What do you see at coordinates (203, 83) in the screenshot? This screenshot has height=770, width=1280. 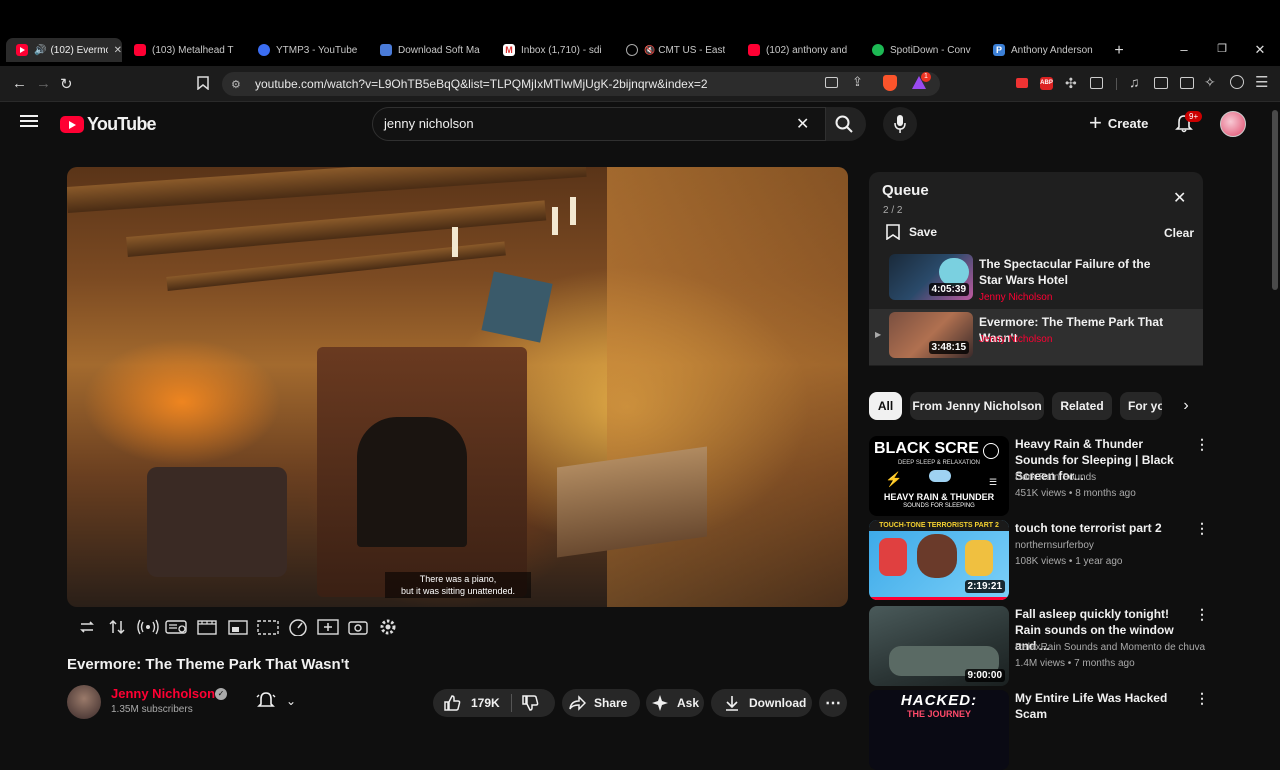 I see `bookmark-icon` at bounding box center [203, 83].